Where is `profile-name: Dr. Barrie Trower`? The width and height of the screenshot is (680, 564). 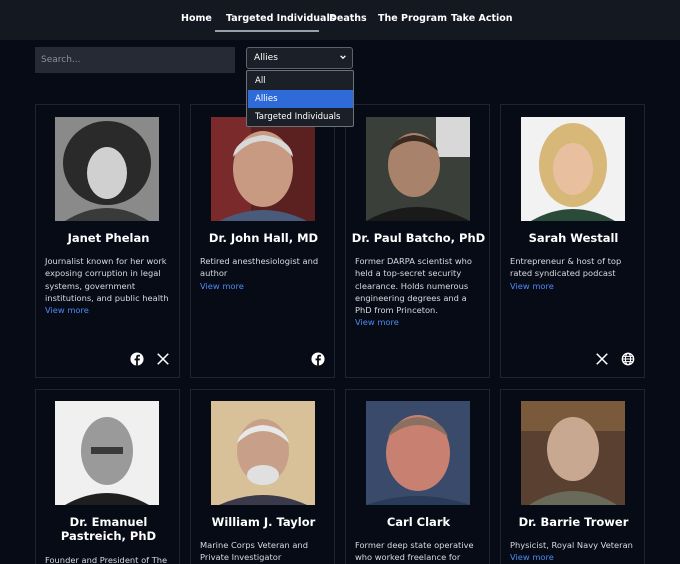 profile-name: Dr. Barrie Trower is located at coordinates (573, 522).